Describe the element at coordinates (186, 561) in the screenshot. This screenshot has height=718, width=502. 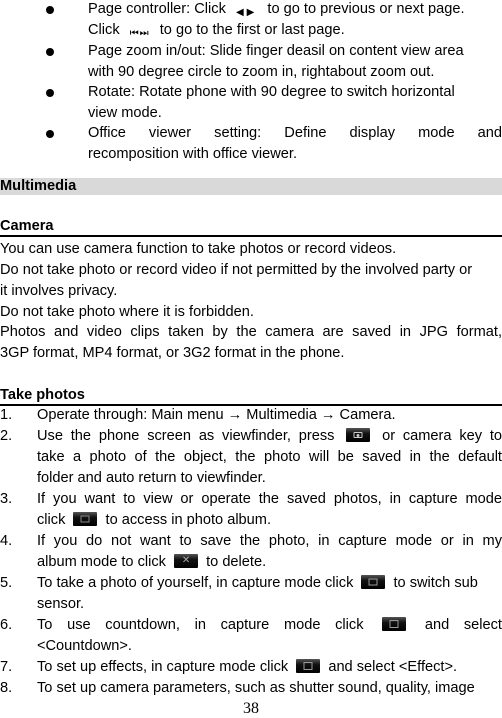
I see `delete-icon: ✕` at that location.